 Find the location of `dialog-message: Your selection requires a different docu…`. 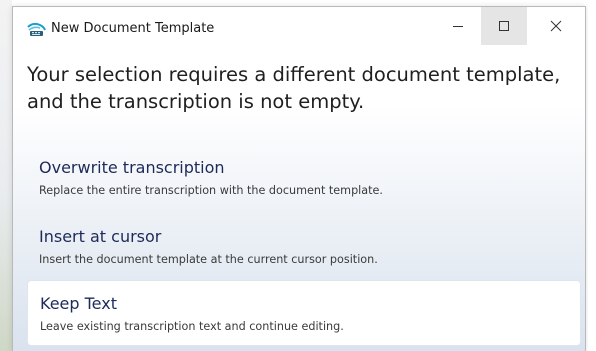

dialog-message: Your selection requires a different docu… is located at coordinates (303, 88).